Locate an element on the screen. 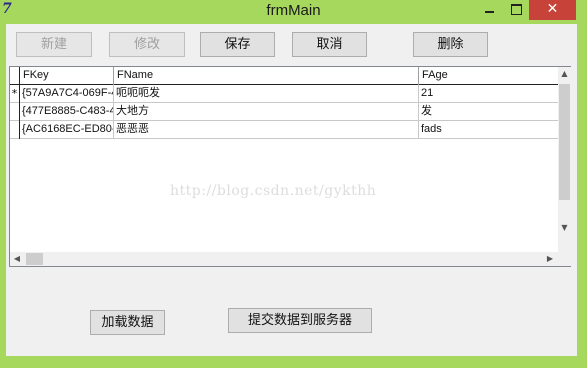  cell-fname: 呃呃呃发 is located at coordinates (266, 94).